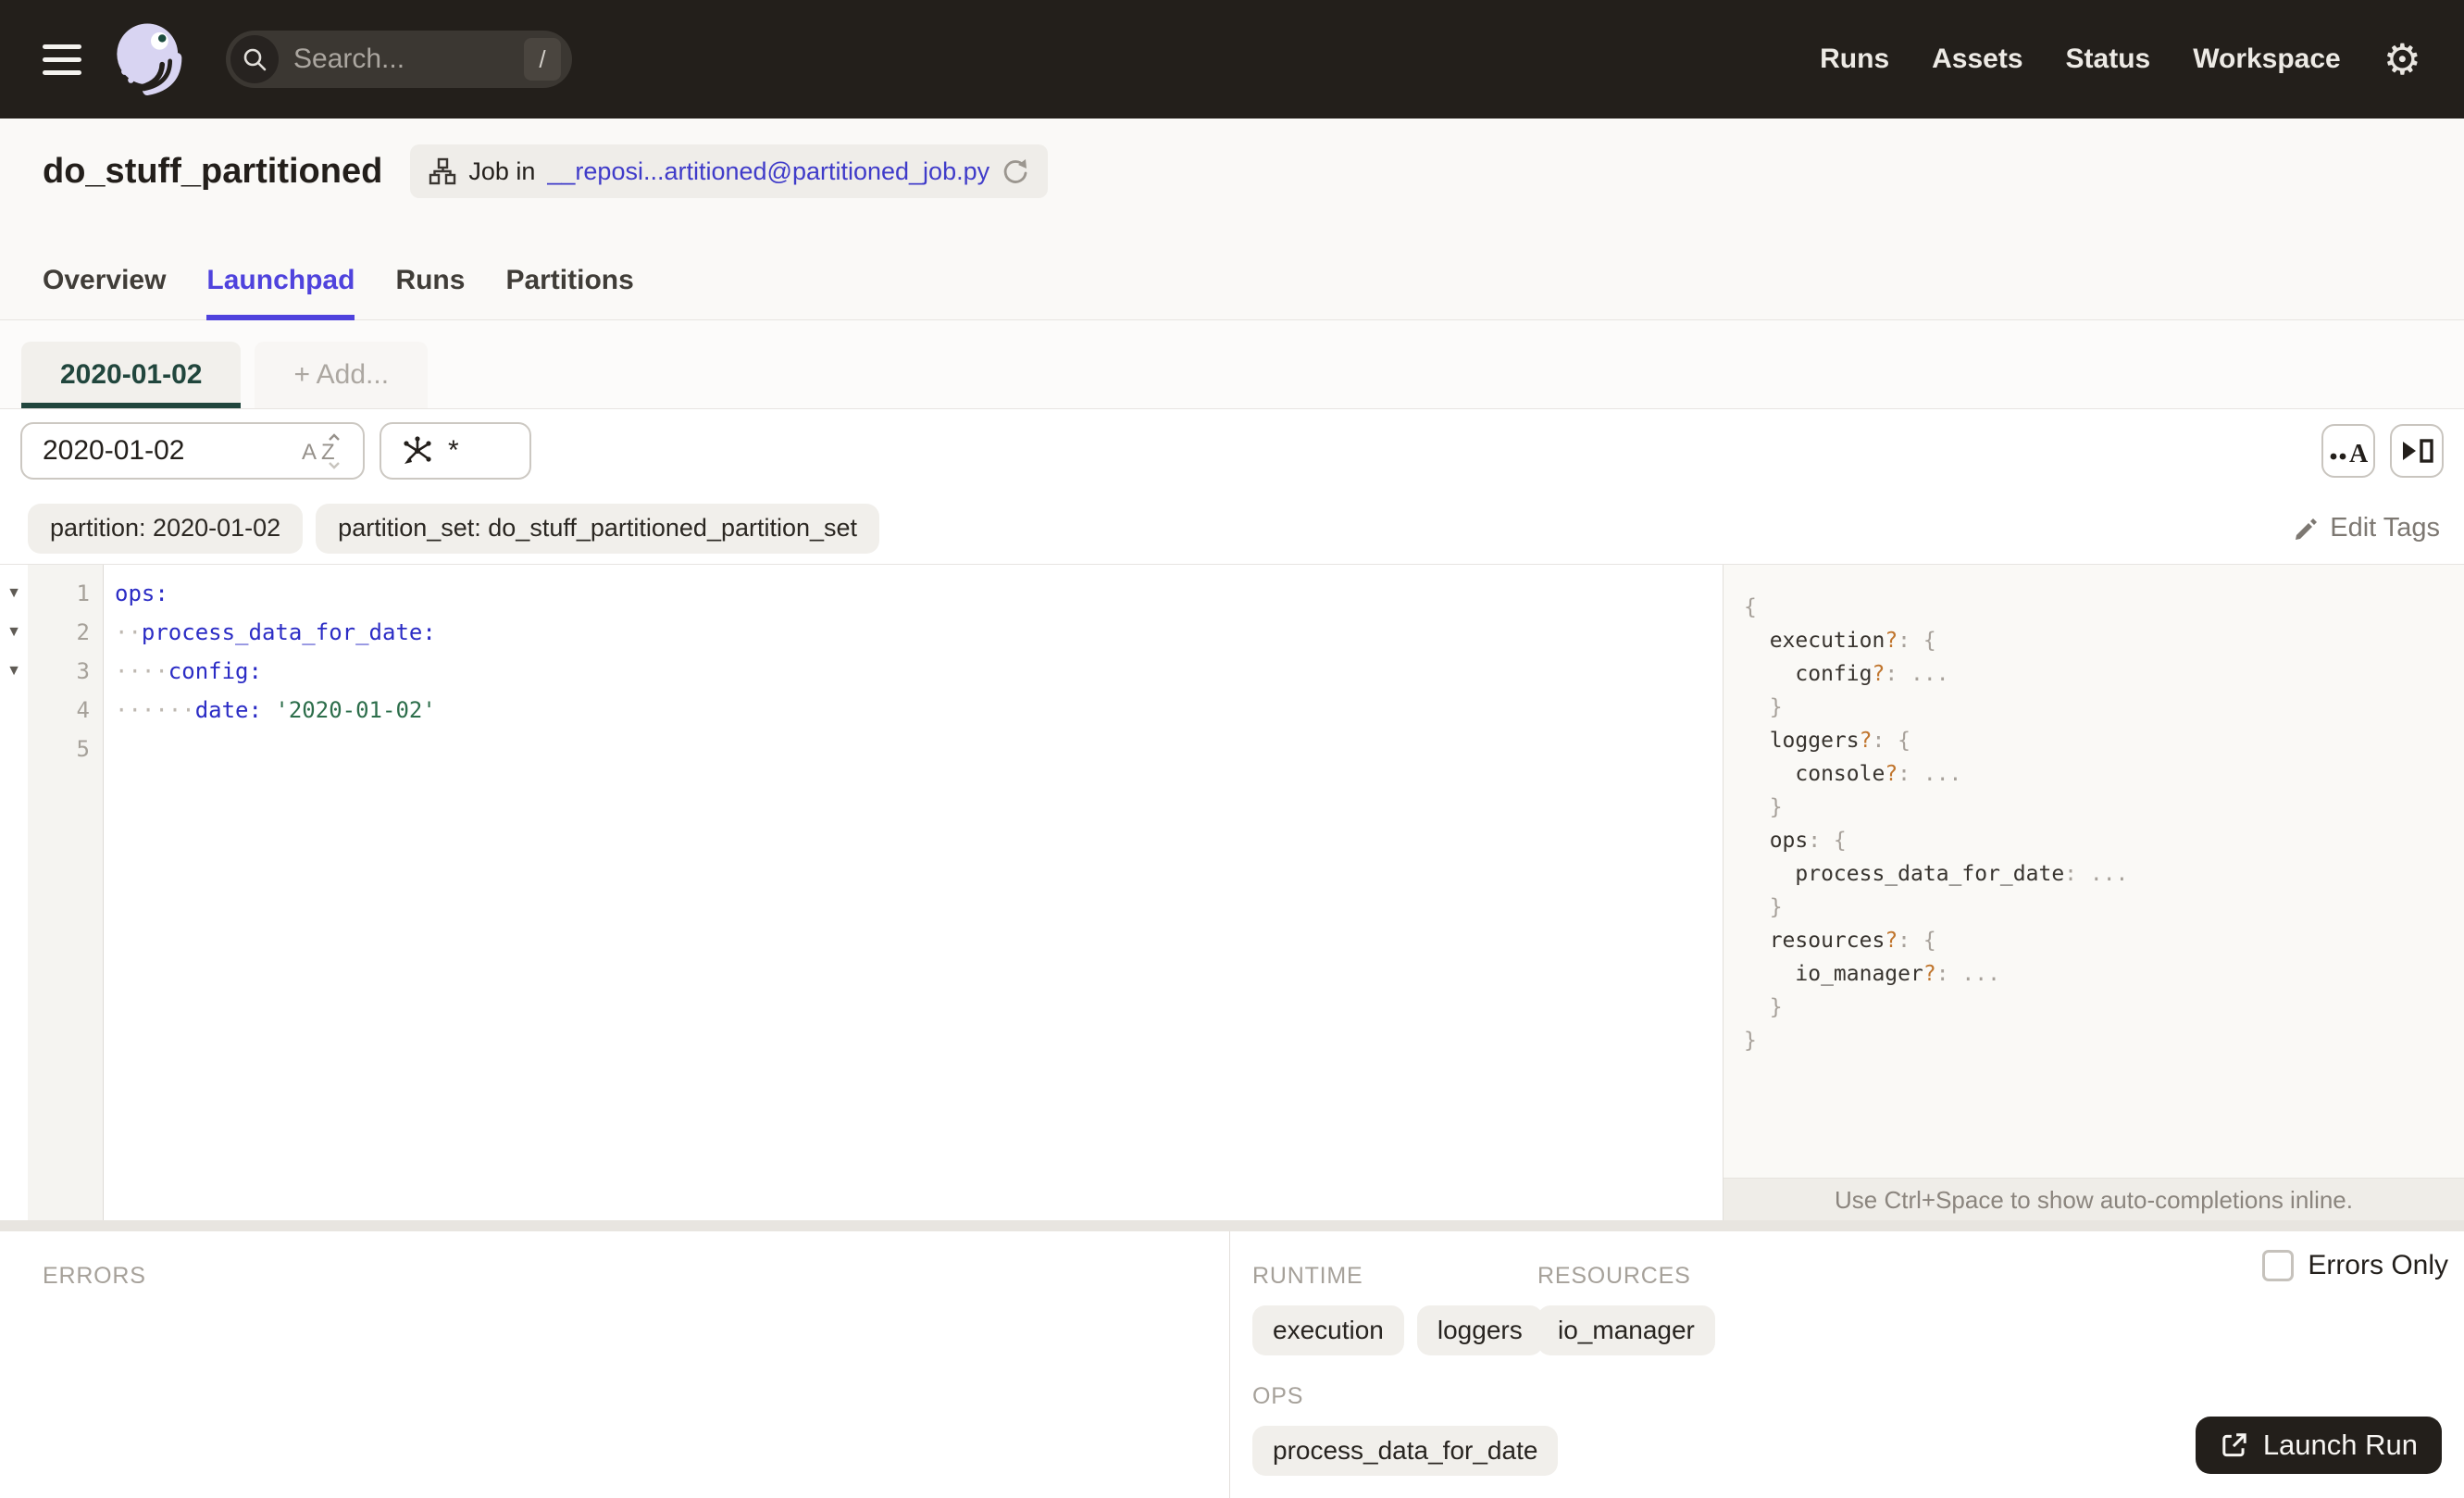  What do you see at coordinates (1015, 171) in the screenshot?
I see `refresh-icon` at bounding box center [1015, 171].